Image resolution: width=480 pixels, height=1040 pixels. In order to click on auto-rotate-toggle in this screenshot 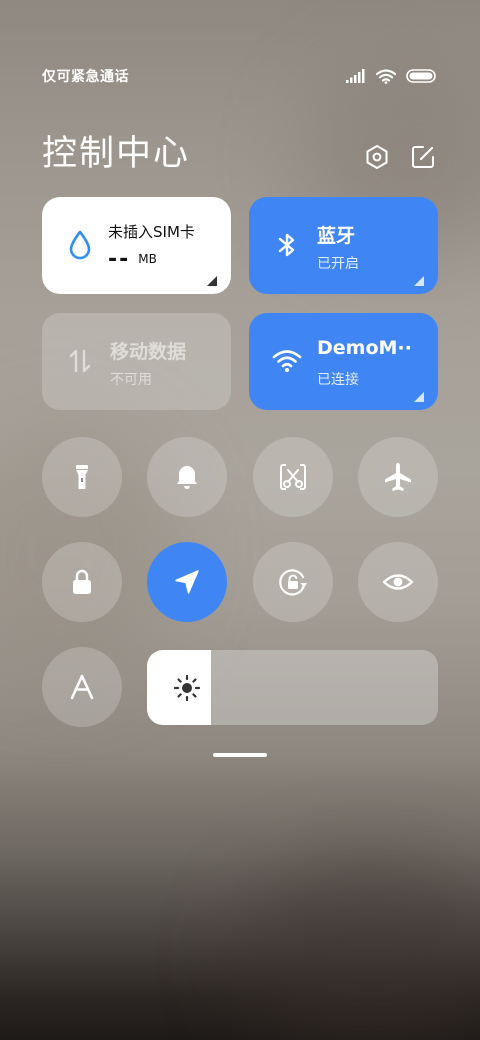, I will do `click(293, 582)`.